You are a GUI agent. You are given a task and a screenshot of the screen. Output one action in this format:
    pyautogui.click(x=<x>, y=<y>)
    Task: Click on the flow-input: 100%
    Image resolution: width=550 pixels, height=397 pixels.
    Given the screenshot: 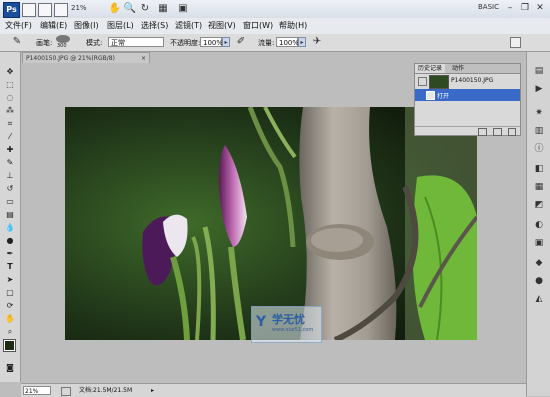 What is the action you would take?
    pyautogui.click(x=287, y=42)
    